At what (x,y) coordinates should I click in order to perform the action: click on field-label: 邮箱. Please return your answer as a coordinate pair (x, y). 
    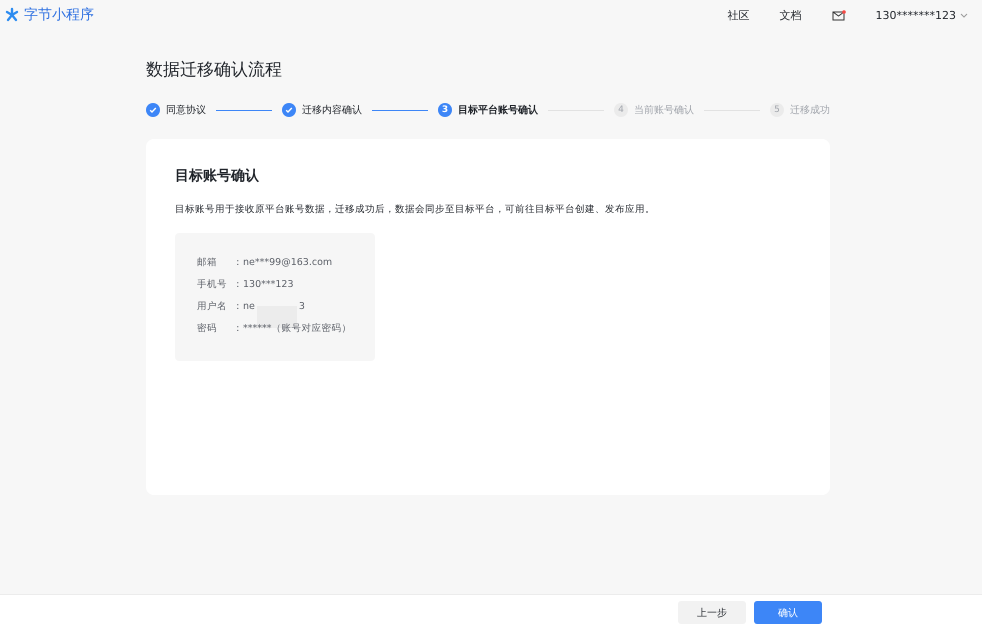
    Looking at the image, I should click on (207, 262).